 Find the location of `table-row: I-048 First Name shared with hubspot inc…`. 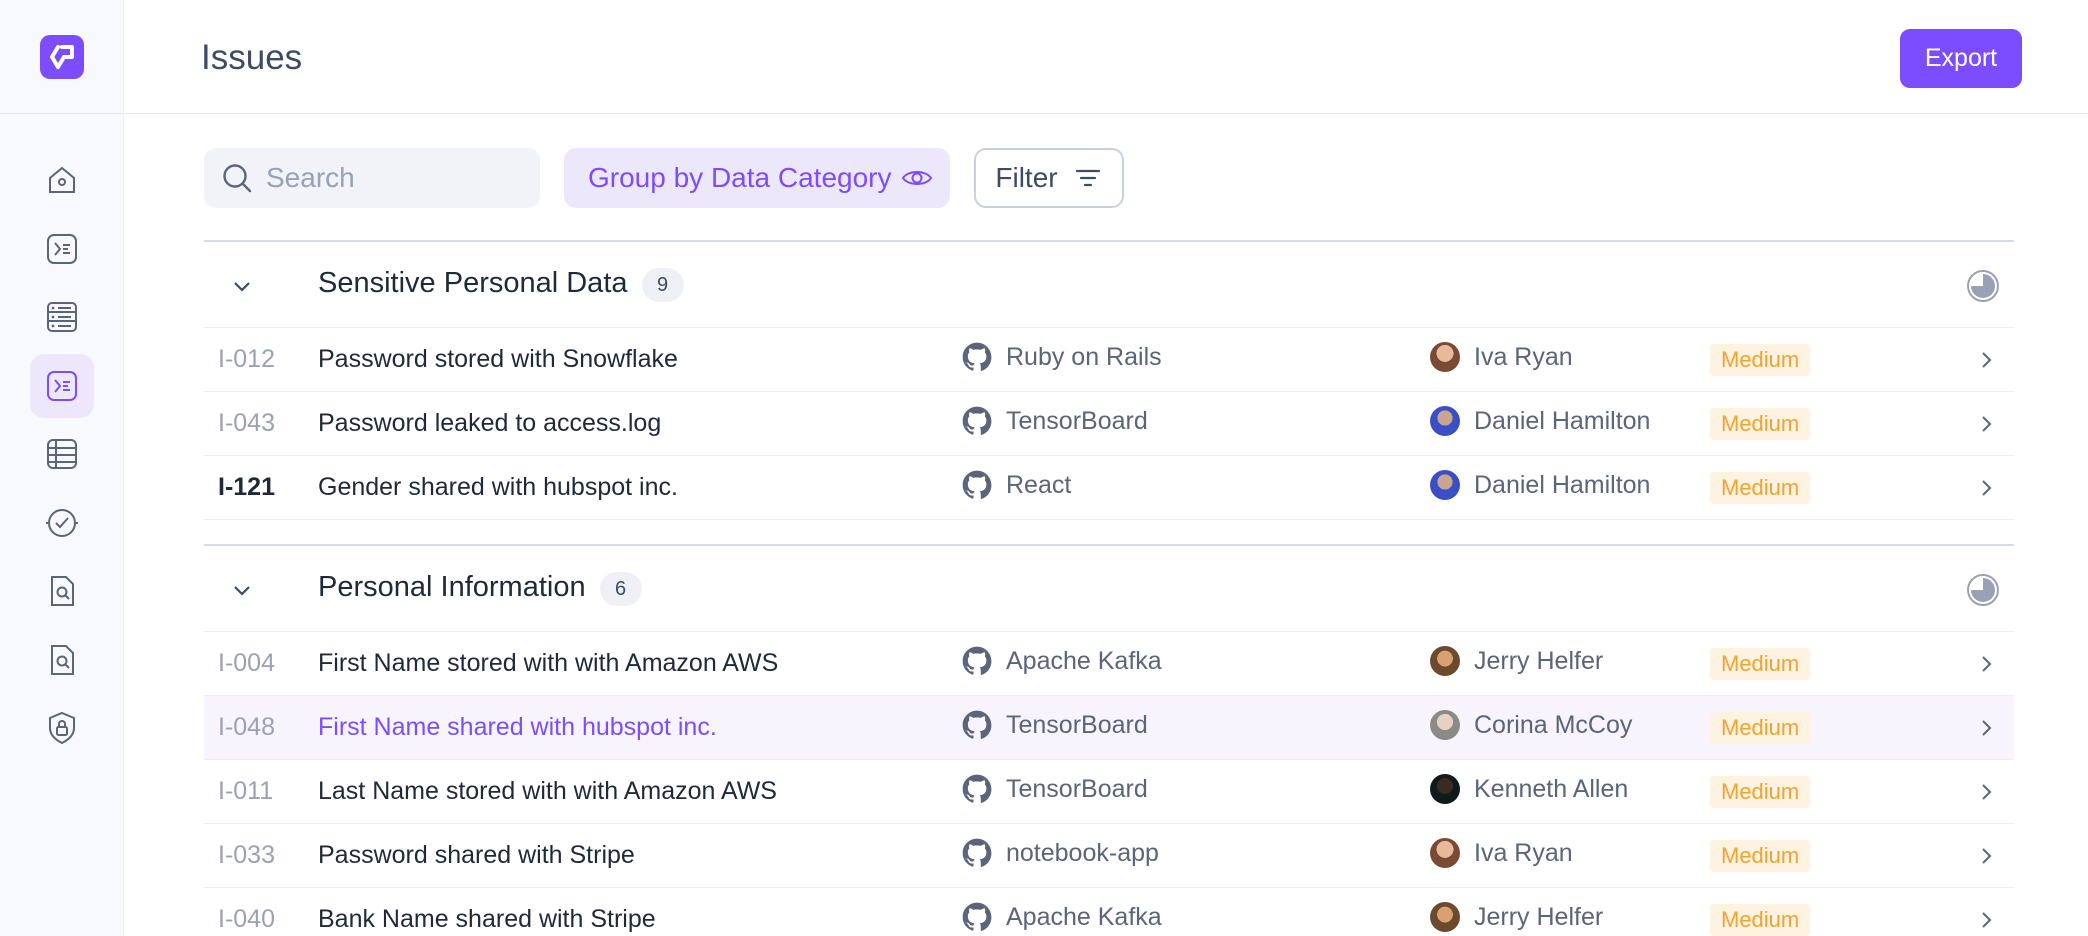

table-row: I-048 First Name shared with hubspot inc… is located at coordinates (1109, 728).